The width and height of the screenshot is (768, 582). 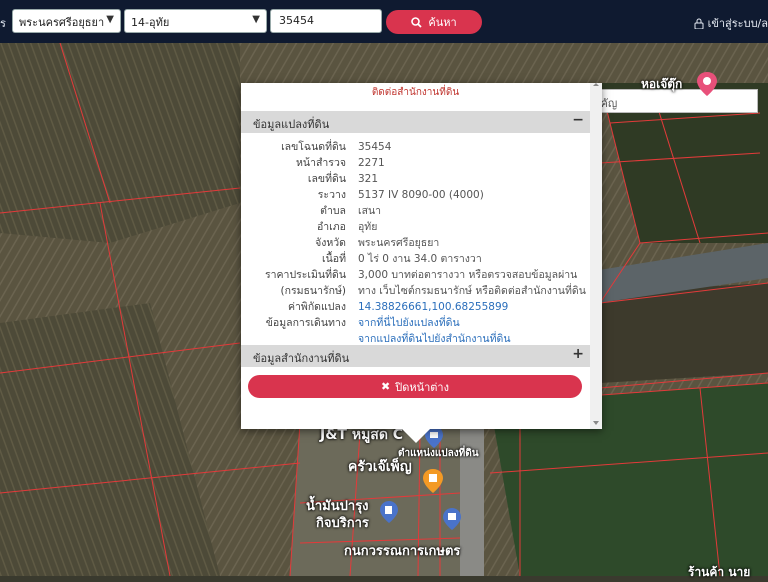 I want to click on map-label-oil-2: กิจบริการ, so click(x=342, y=523).